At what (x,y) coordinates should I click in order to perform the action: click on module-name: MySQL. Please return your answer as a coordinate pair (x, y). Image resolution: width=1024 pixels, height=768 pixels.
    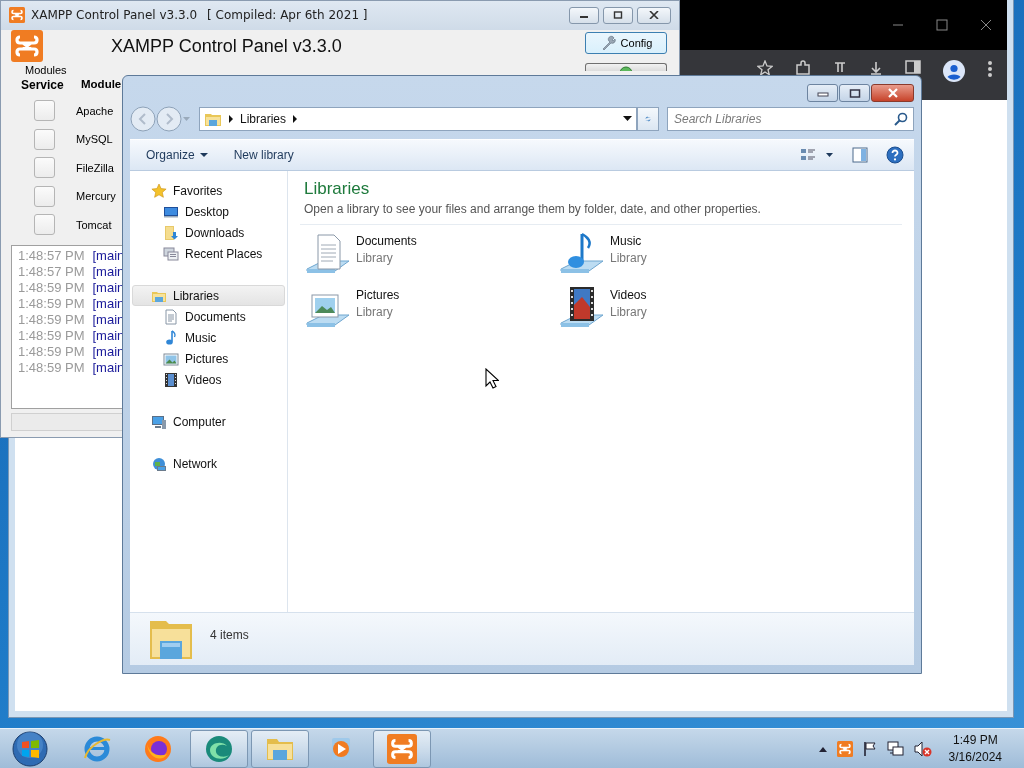
    Looking at the image, I should click on (94, 139).